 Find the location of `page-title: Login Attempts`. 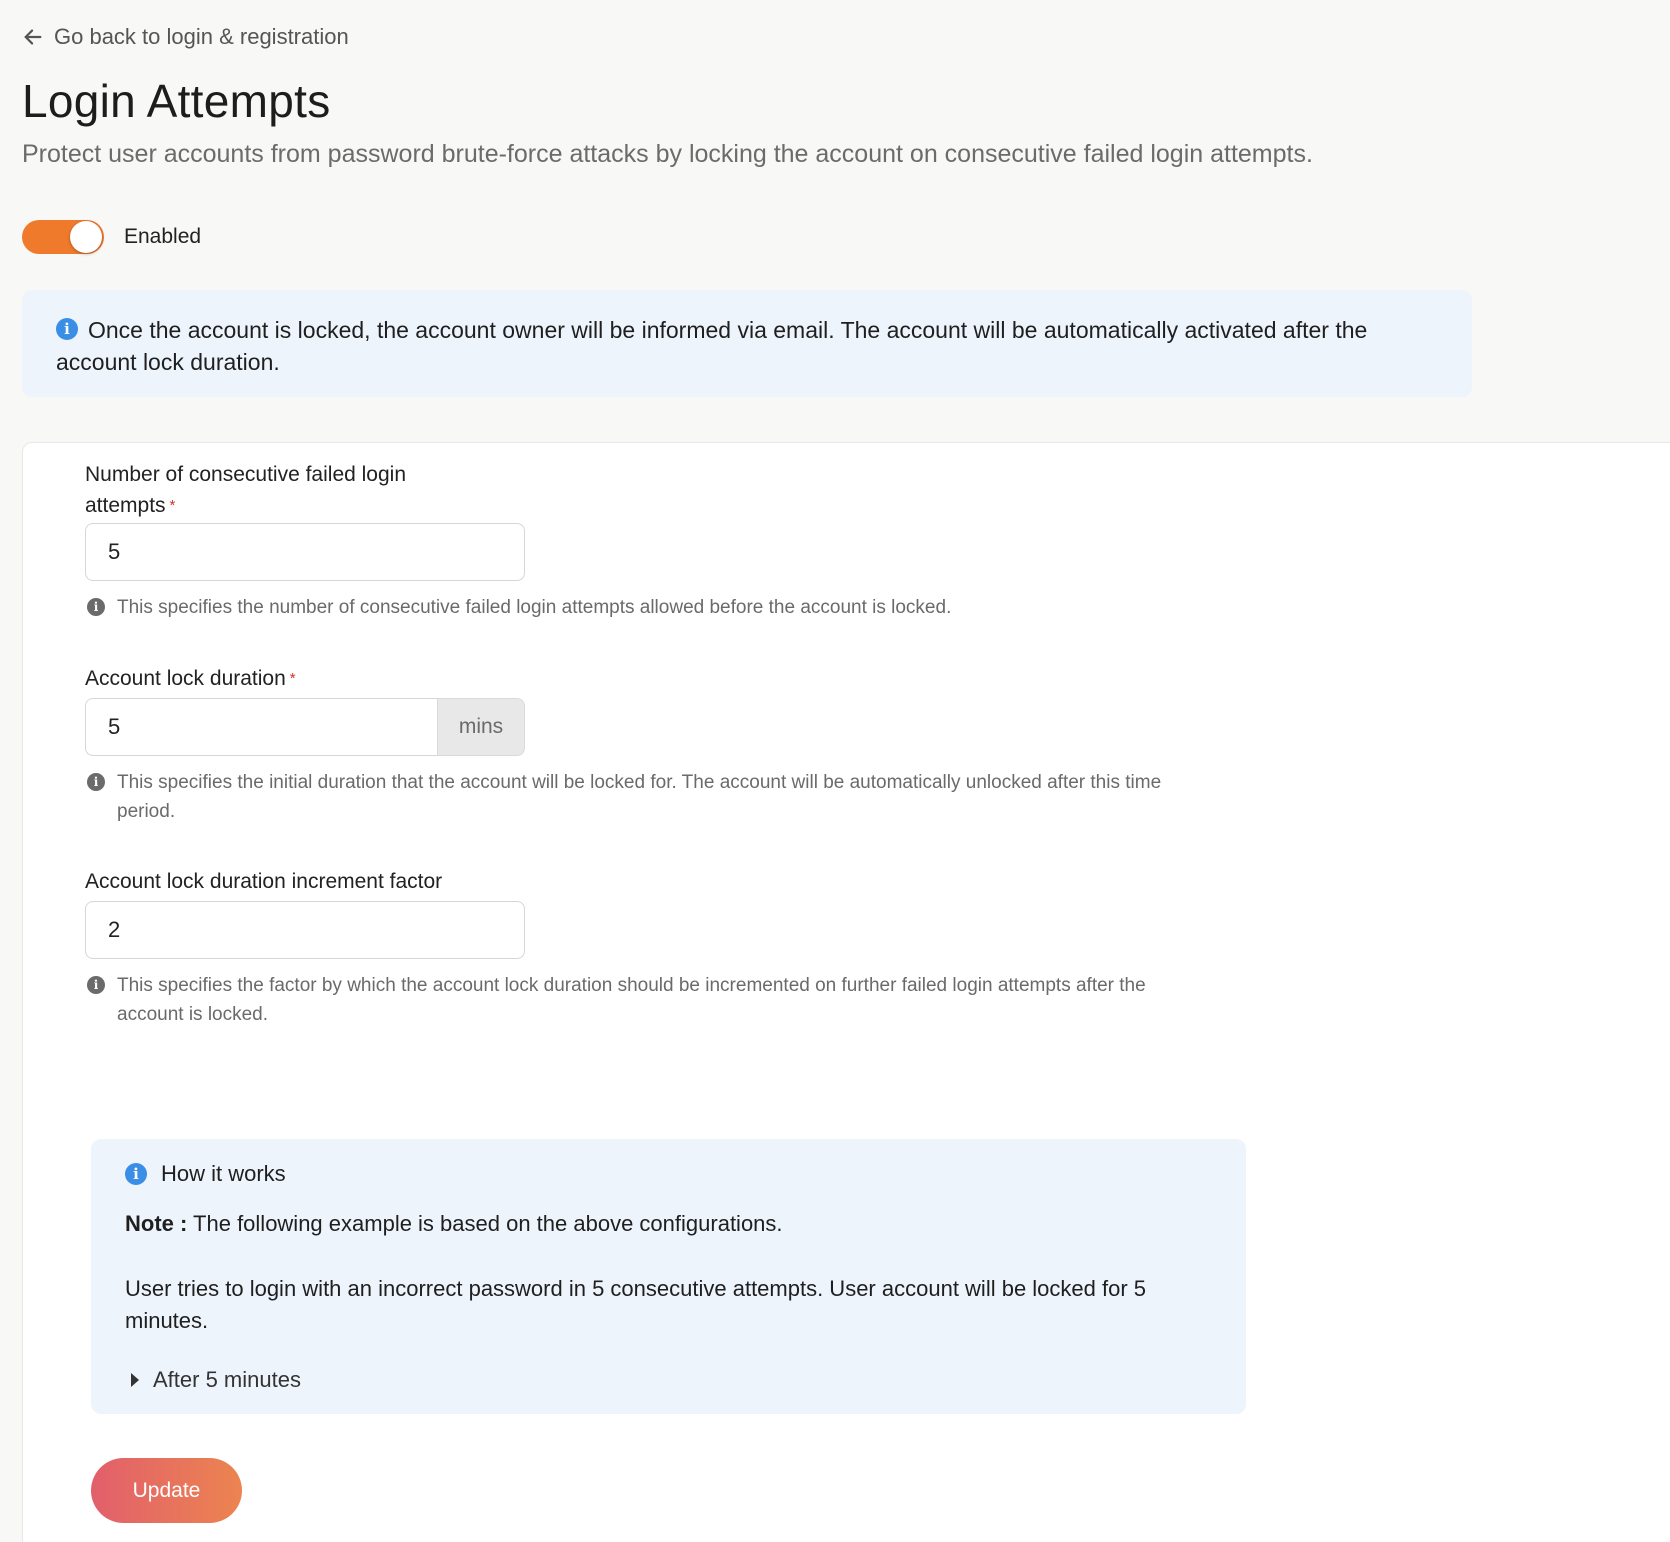

page-title: Login Attempts is located at coordinates (176, 101).